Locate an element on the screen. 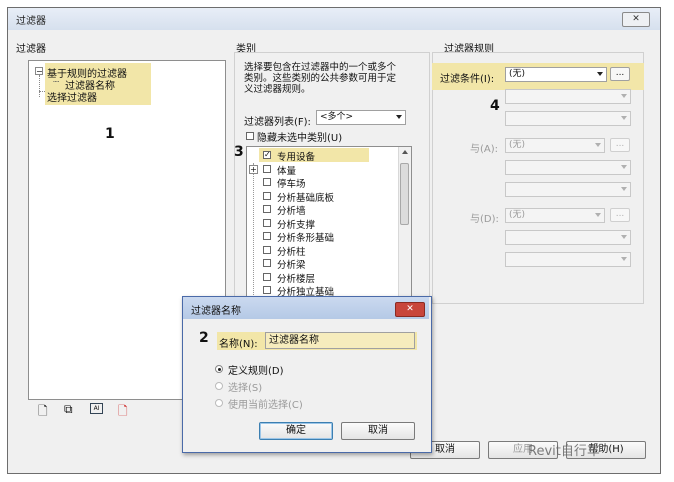 This screenshot has height=482, width=674. rule2-value-select is located at coordinates (568, 189).